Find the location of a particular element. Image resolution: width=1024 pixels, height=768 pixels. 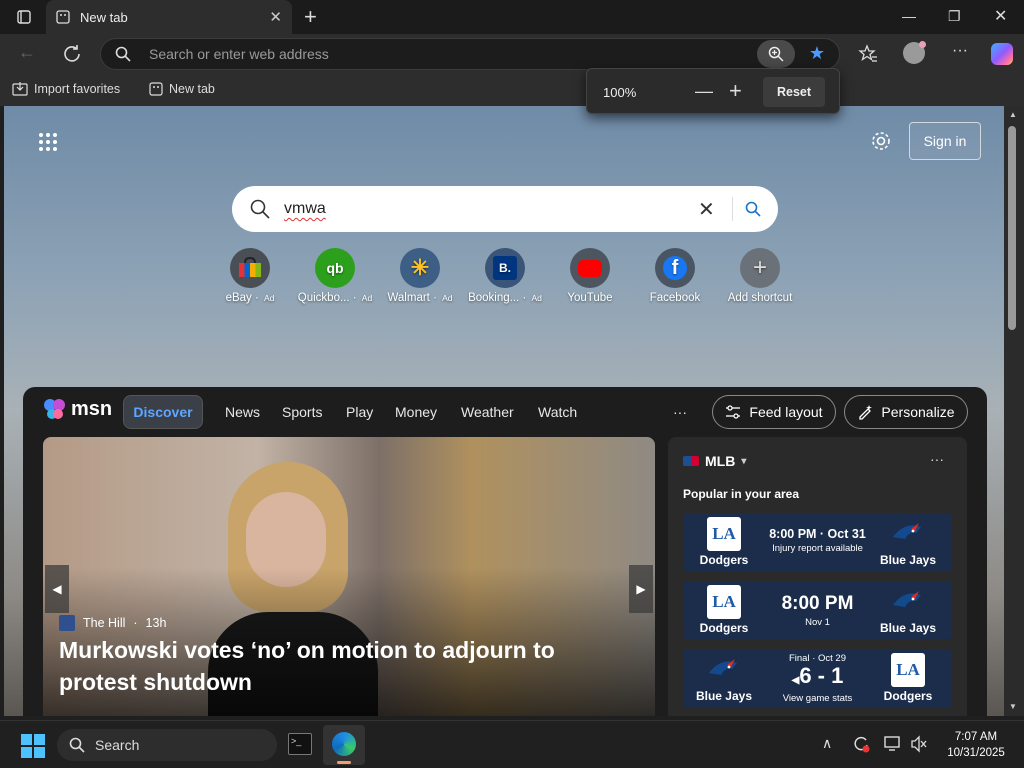

sign-in-button: Sign in is located at coordinates (945, 141).